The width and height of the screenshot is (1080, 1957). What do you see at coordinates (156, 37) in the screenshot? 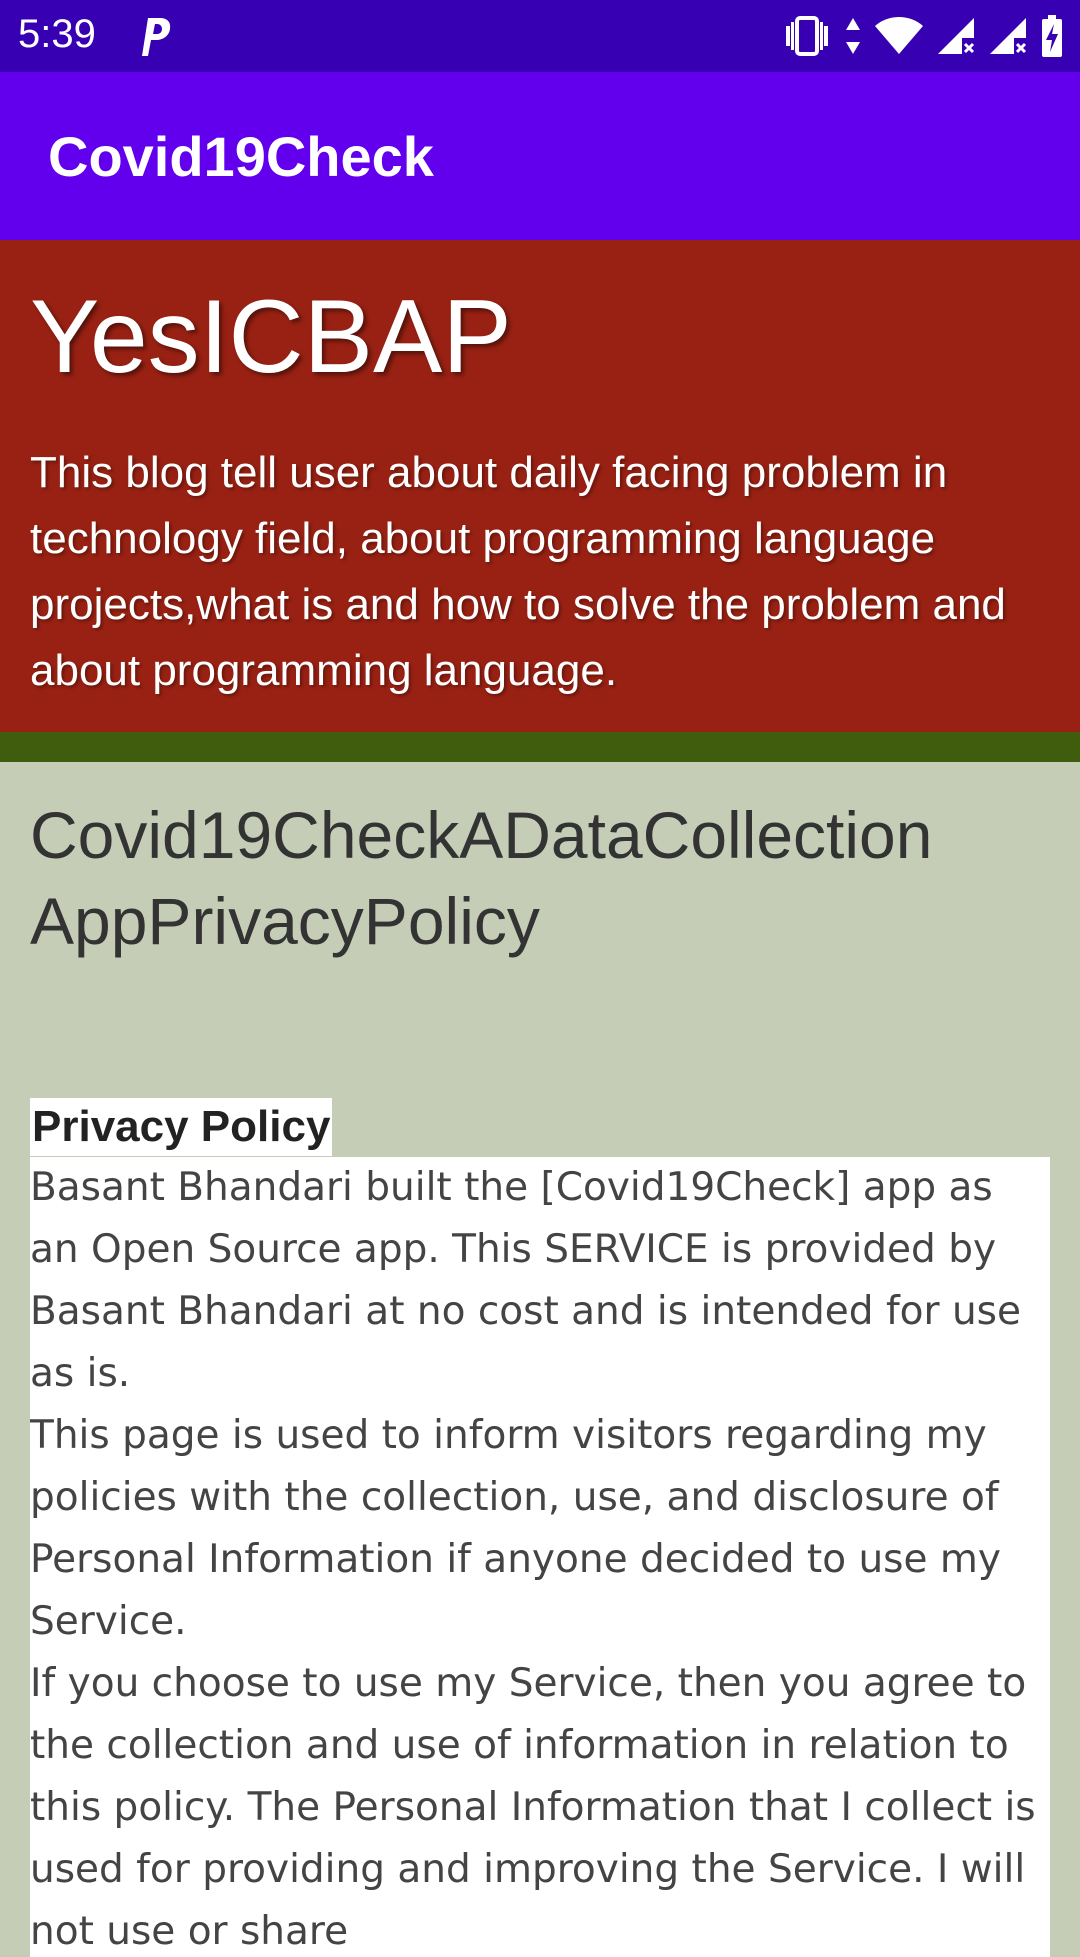
I see `parking-icon` at bounding box center [156, 37].